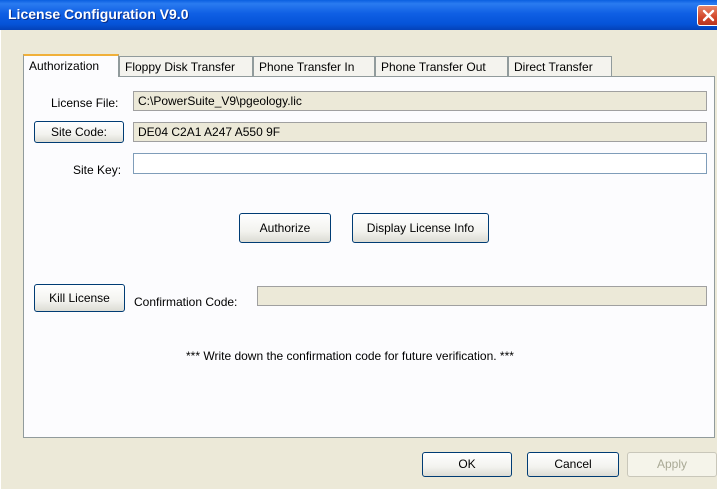 The image size is (717, 489). I want to click on tab-phone-transfer-in: Phone Transfer In, so click(314, 66).